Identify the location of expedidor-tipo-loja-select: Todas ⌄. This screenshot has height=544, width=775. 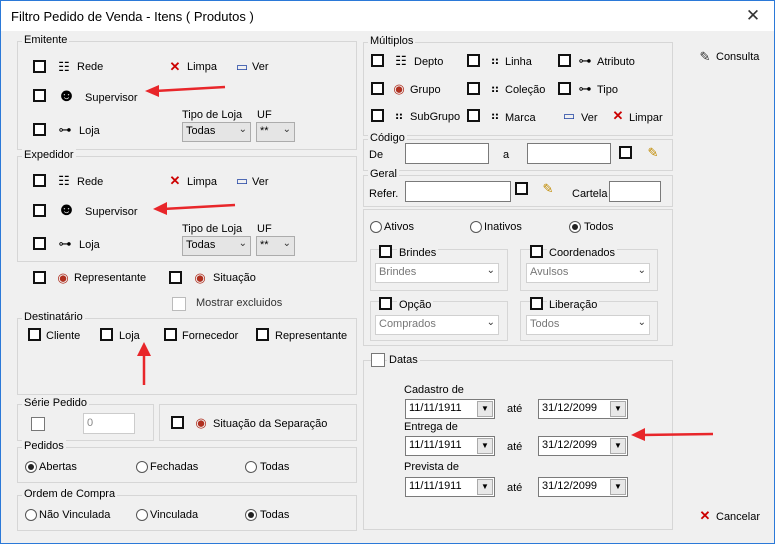
(216, 246).